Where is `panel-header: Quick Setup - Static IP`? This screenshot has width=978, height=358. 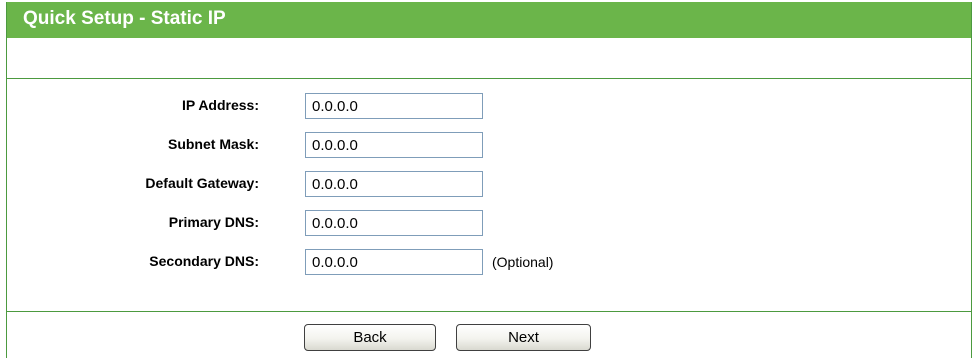 panel-header: Quick Setup - Static IP is located at coordinates (489, 20).